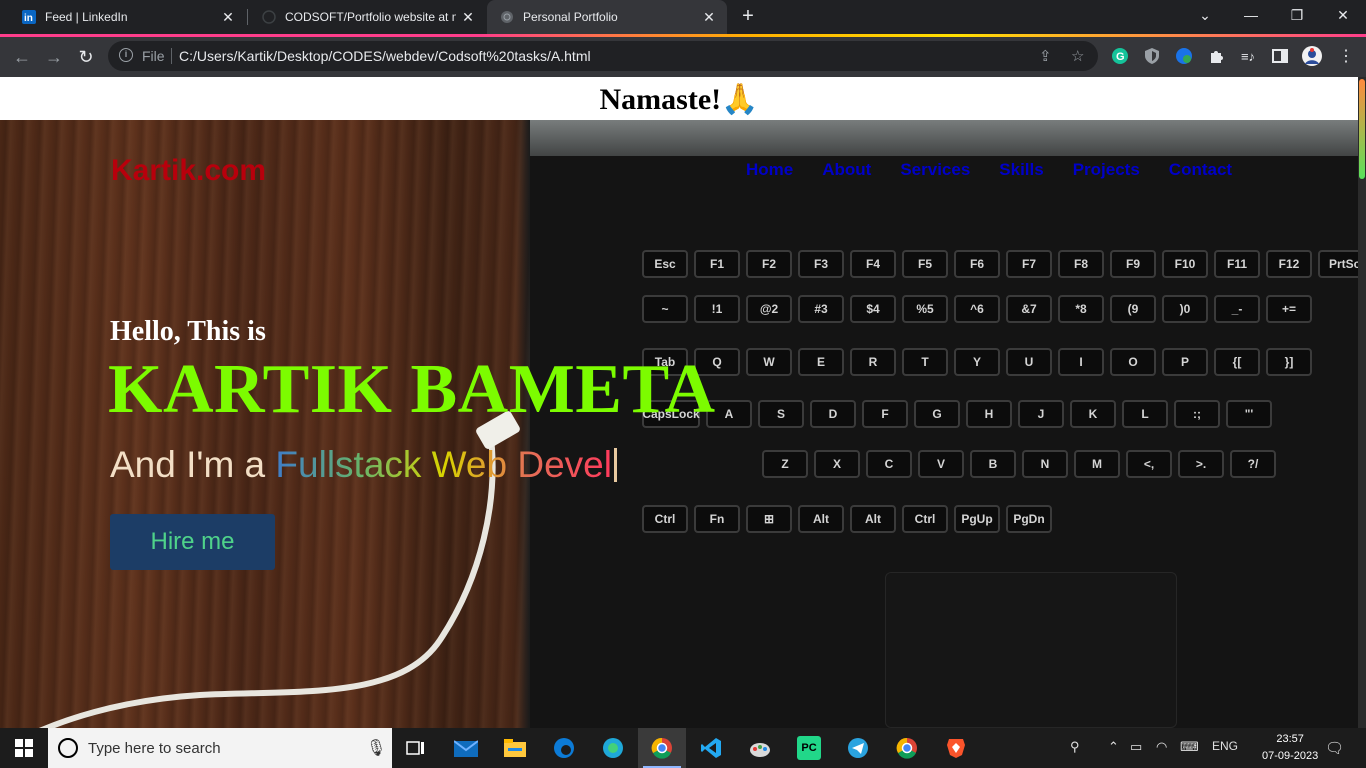 Image resolution: width=1366 pixels, height=768 pixels. I want to click on keyboard-key: &7, so click(1029, 309).